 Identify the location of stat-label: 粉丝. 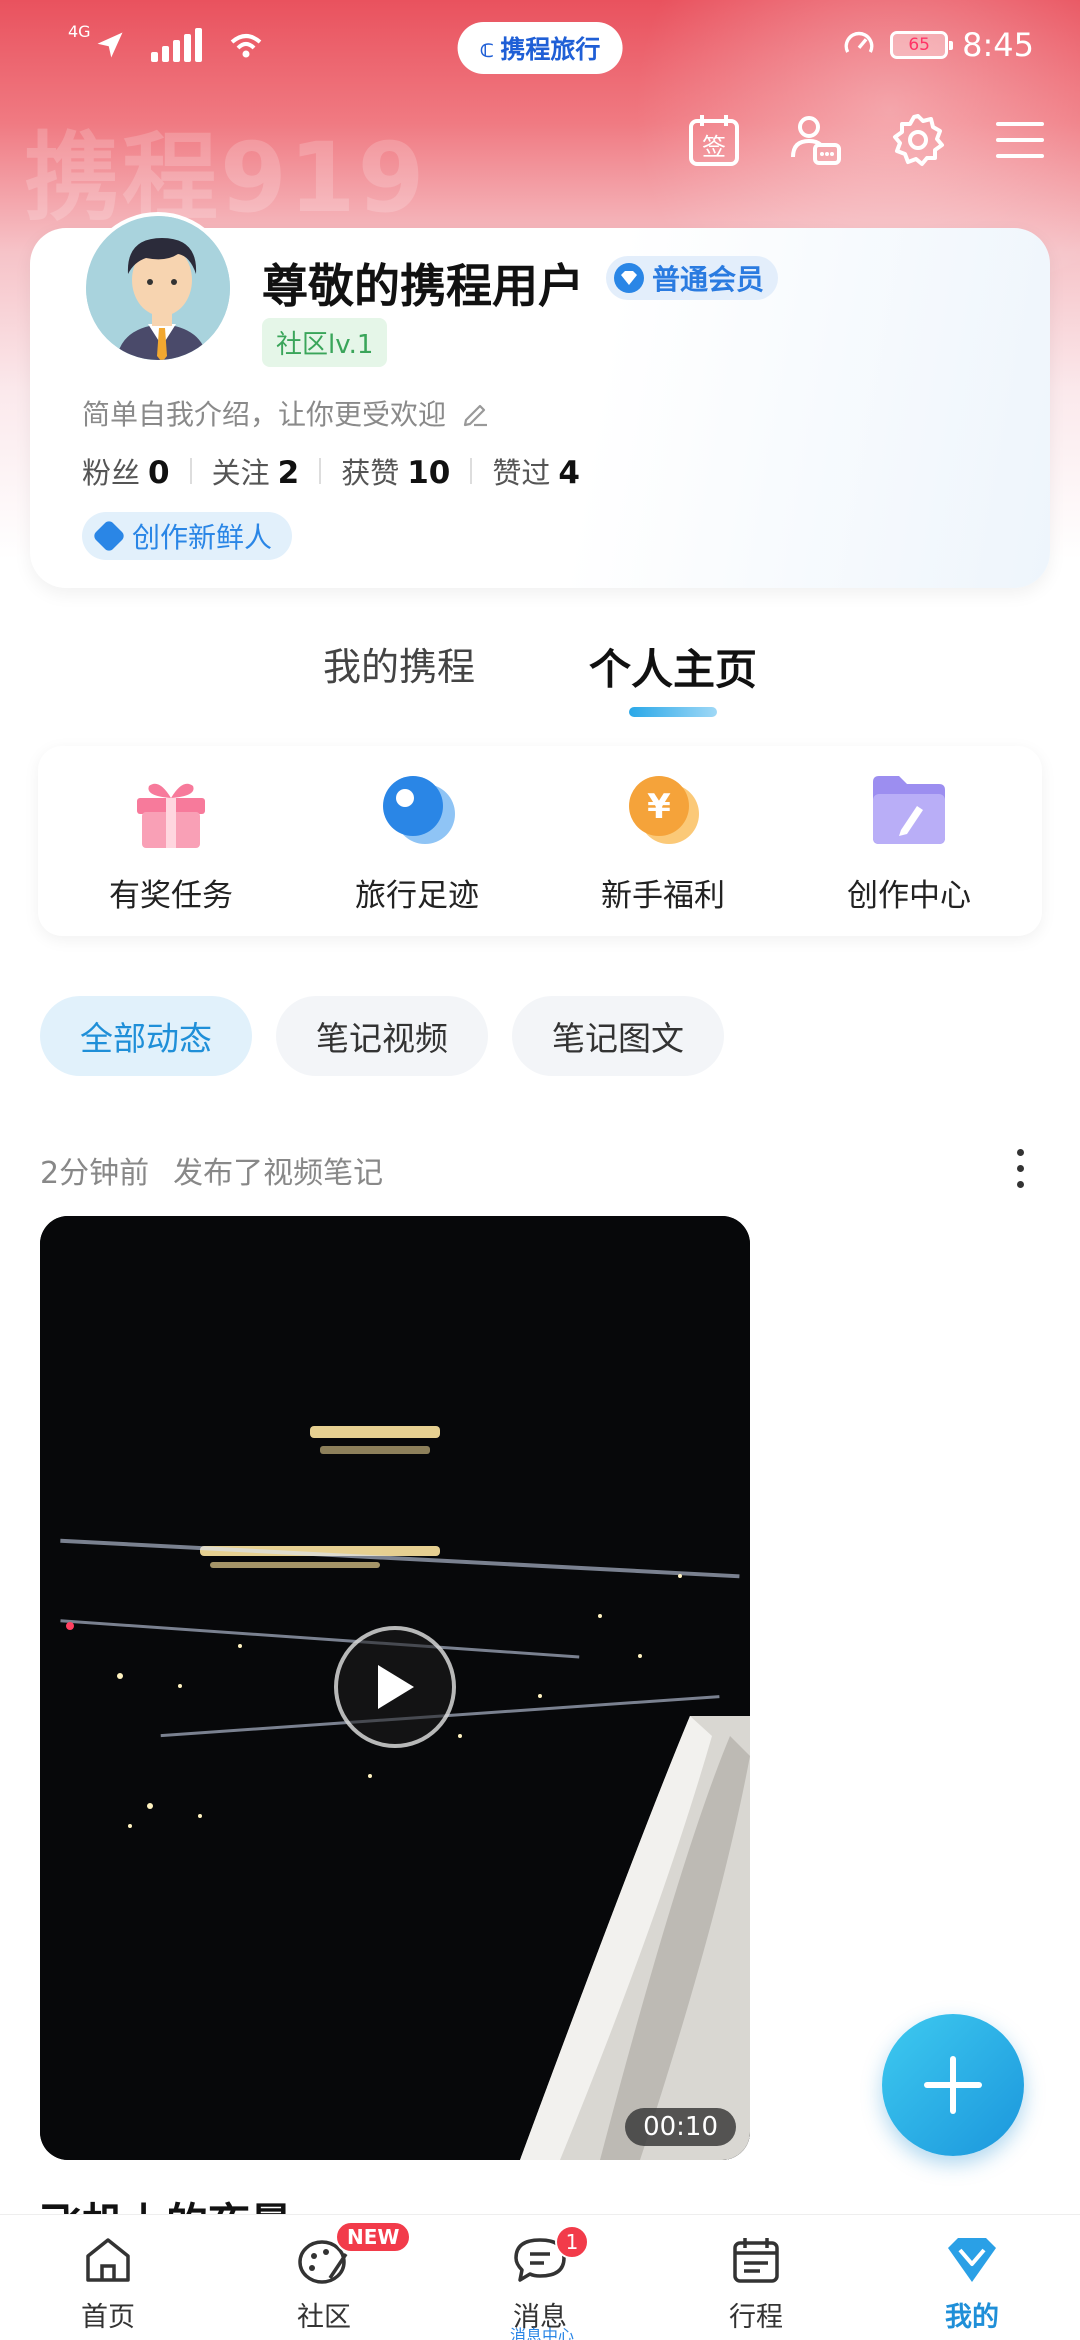
(111, 473).